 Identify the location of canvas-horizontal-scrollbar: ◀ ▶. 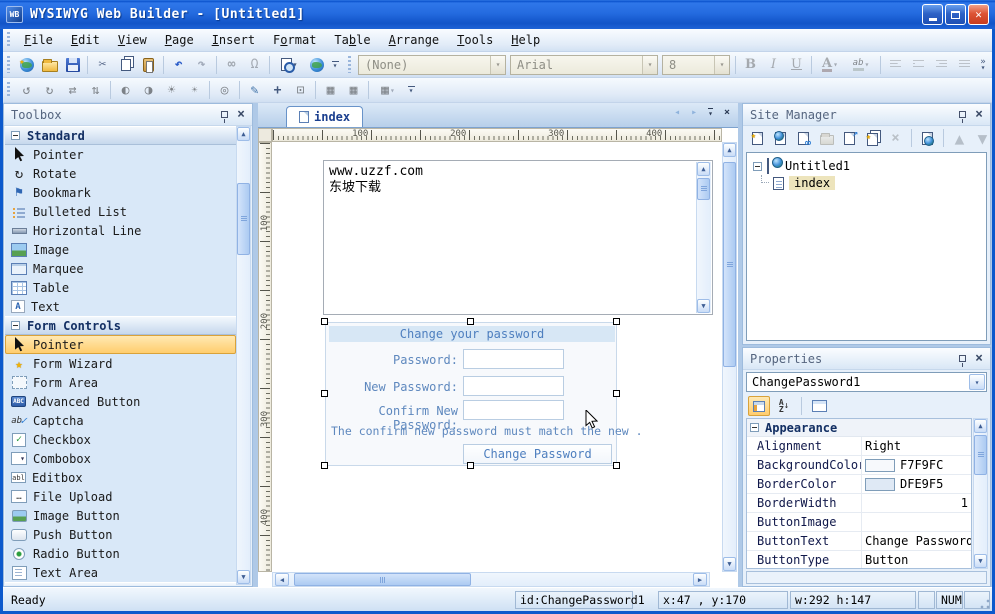
(491, 579).